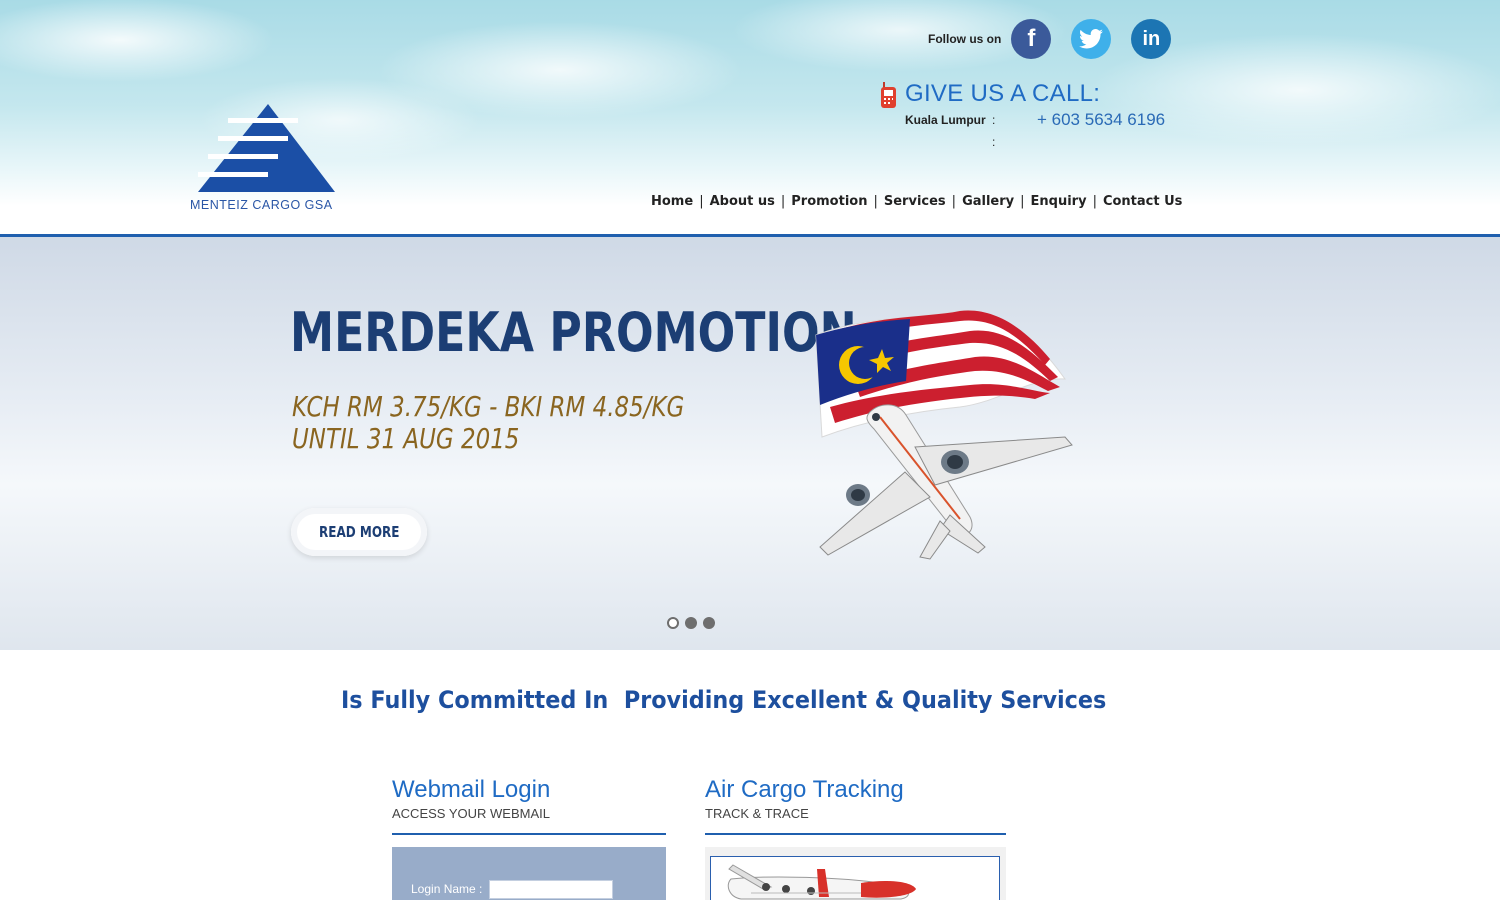 The width and height of the screenshot is (1500, 900). I want to click on webmail-subtitle: ACCESS YOUR WEBMAIL, so click(471, 813).